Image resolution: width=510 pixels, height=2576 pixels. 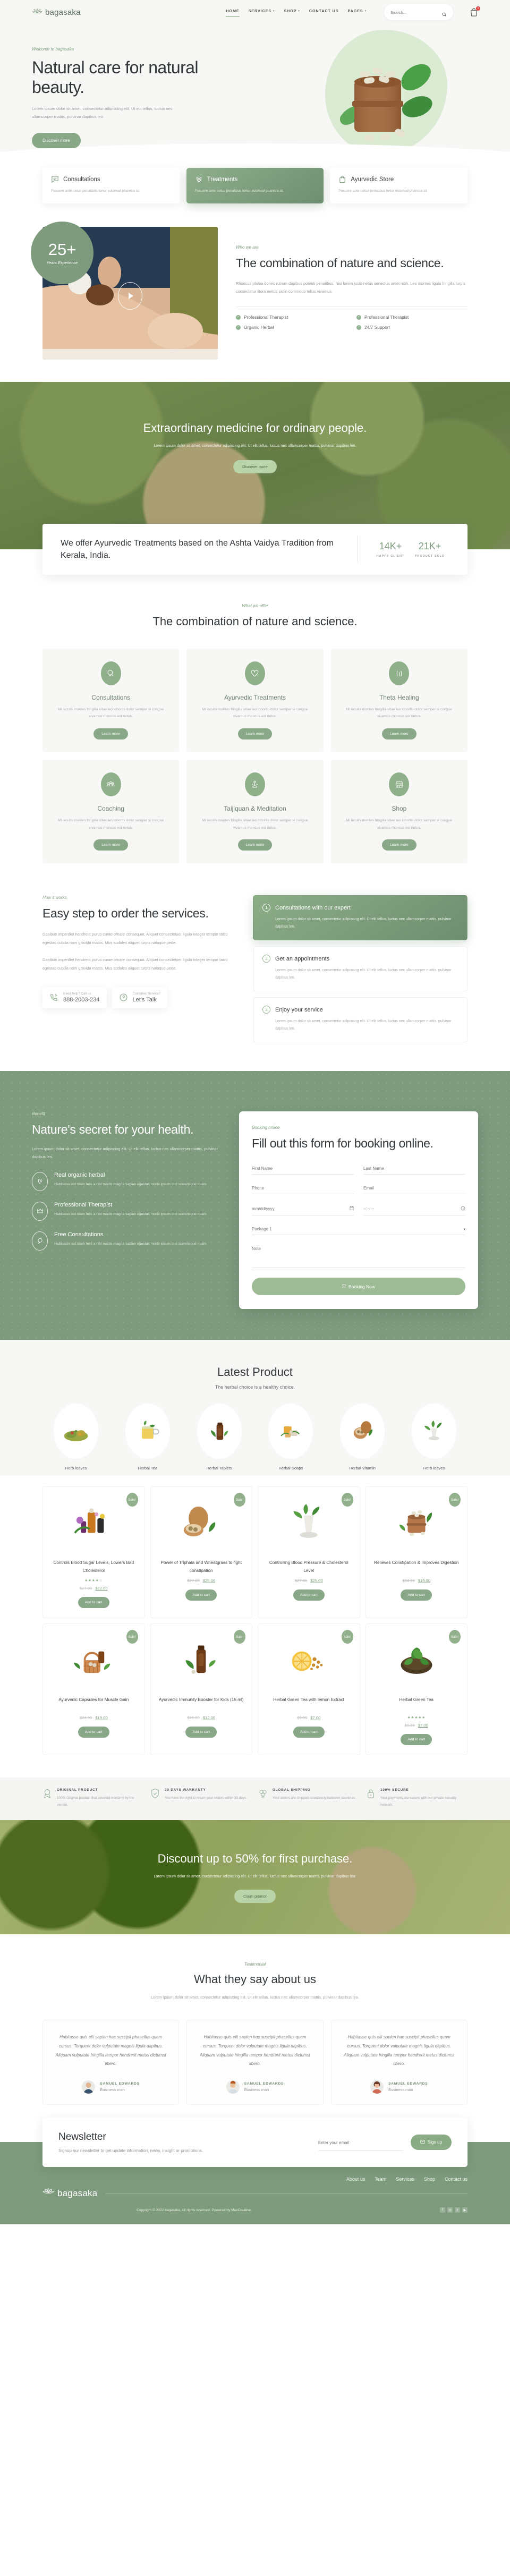 I want to click on contact-card-phone: Need help? Call us 888-2003-234, so click(x=74, y=997).